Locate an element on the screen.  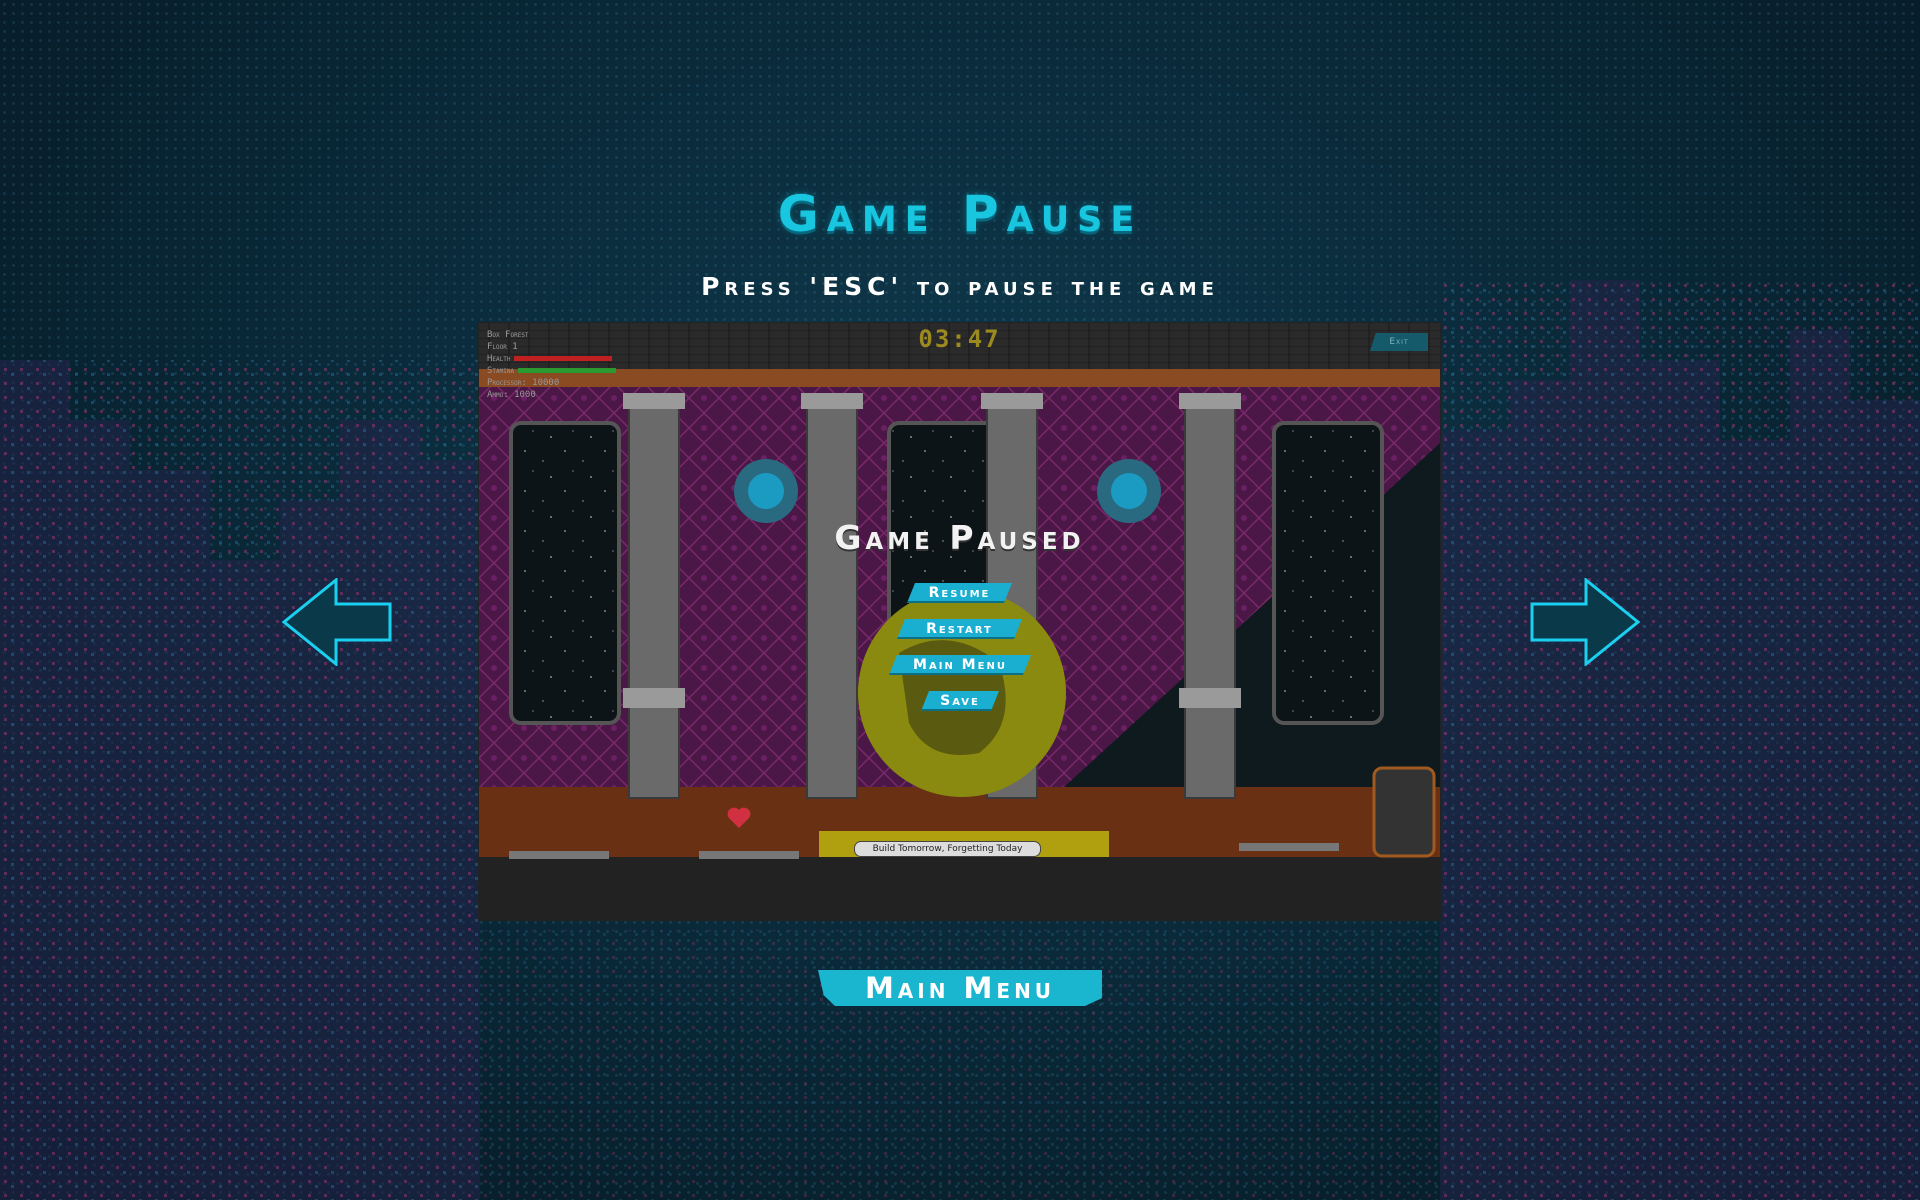
preview-exit-button: Exit is located at coordinates (1399, 342).